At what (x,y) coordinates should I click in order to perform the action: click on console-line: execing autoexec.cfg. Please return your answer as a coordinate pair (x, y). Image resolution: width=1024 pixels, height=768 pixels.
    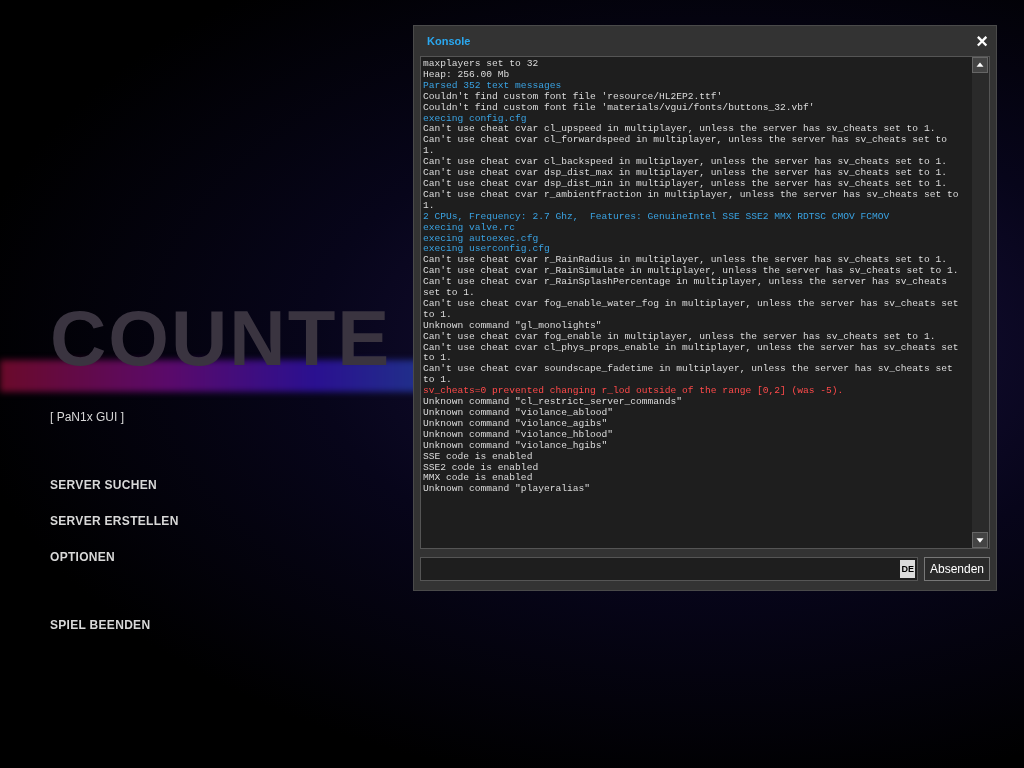
    Looking at the image, I should click on (481, 238).